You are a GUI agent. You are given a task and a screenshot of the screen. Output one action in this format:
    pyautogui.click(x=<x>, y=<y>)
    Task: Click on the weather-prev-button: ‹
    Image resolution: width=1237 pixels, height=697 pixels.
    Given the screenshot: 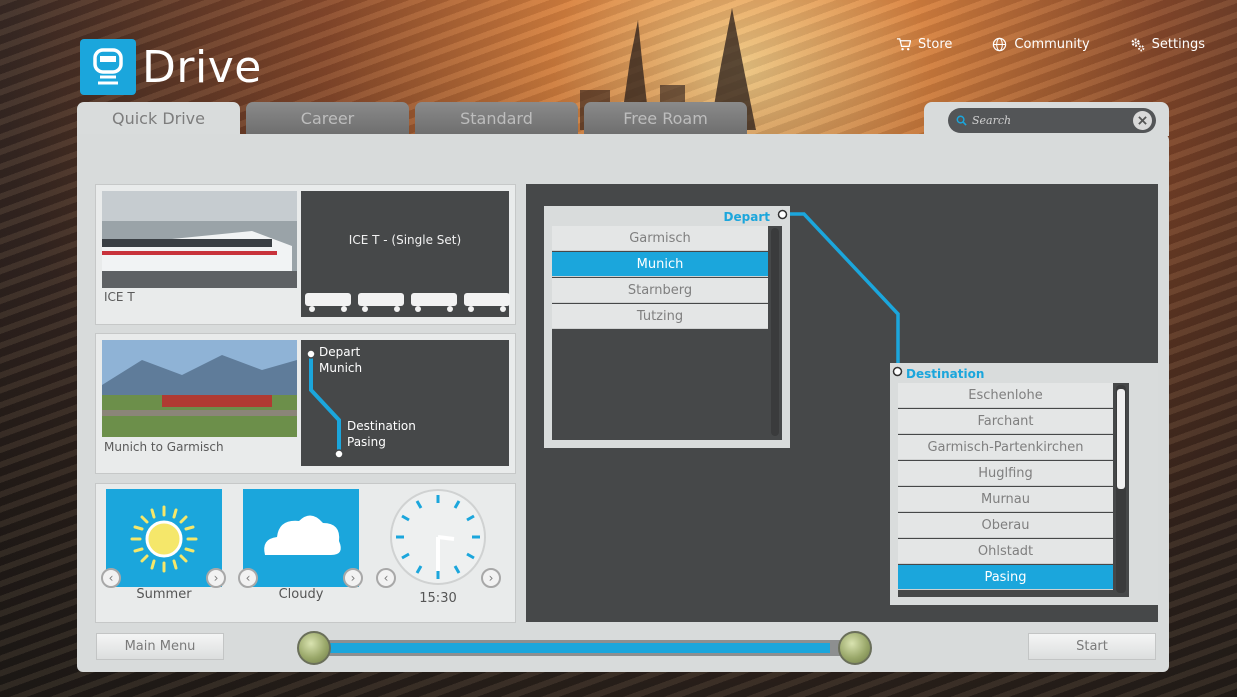 What is the action you would take?
    pyautogui.click(x=248, y=578)
    